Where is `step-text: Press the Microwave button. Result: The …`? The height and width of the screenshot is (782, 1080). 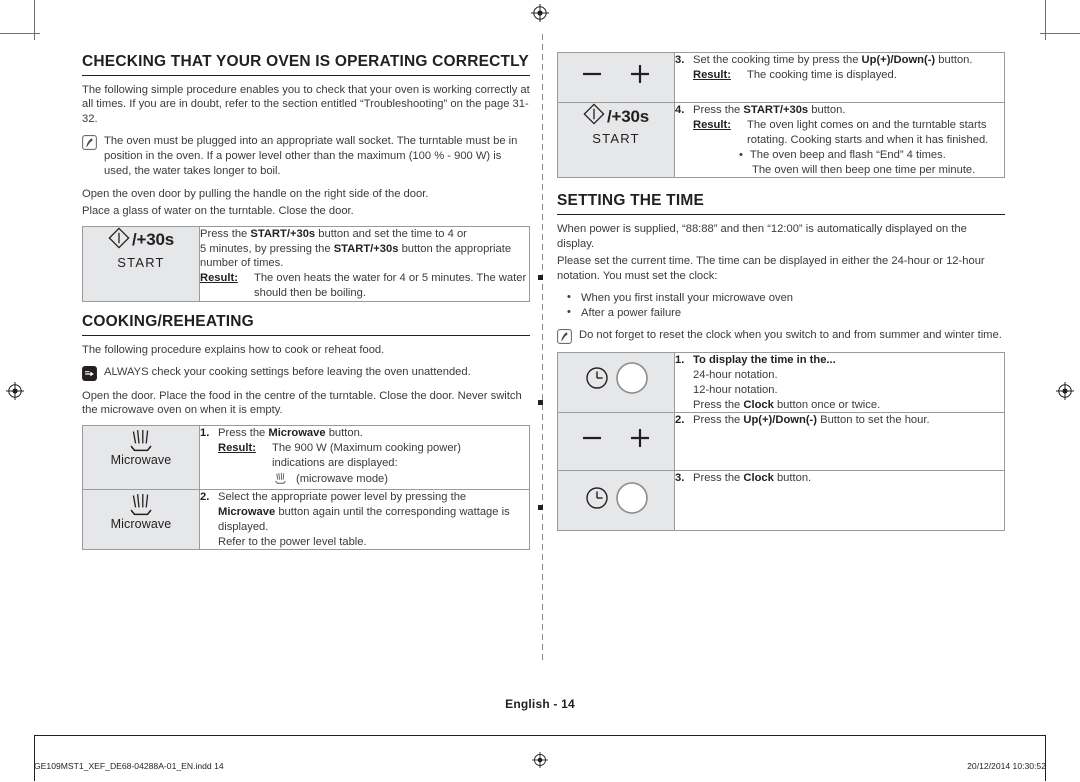 step-text: Press the Microwave button. Result: The … is located at coordinates (373, 457).